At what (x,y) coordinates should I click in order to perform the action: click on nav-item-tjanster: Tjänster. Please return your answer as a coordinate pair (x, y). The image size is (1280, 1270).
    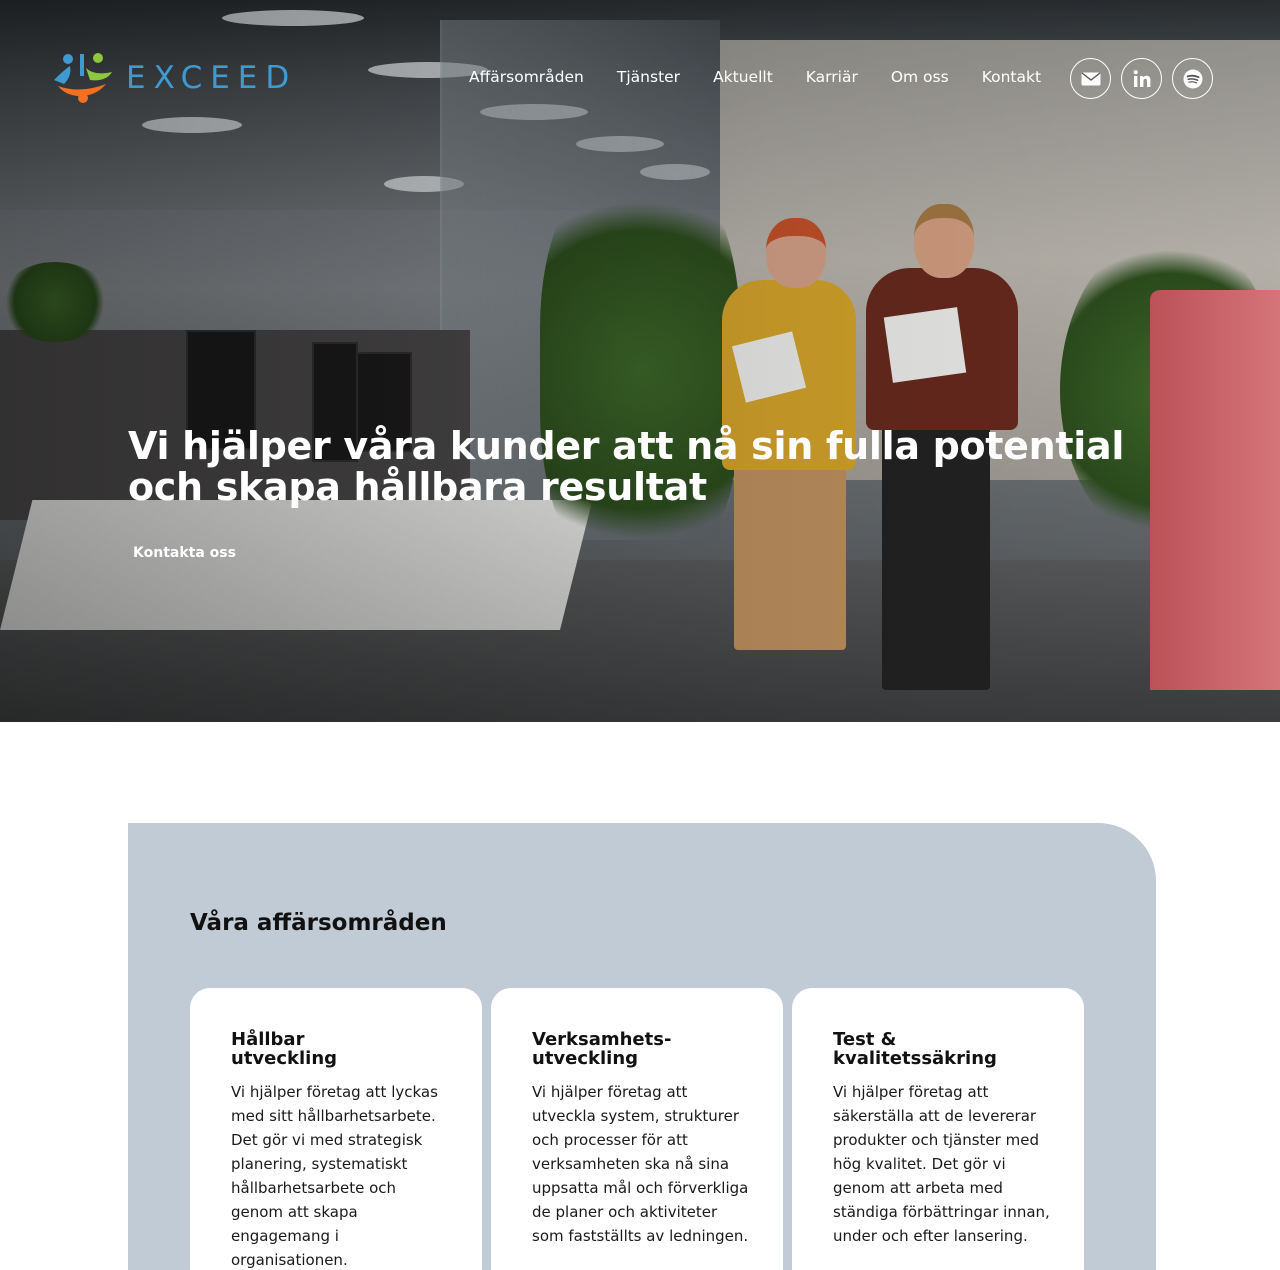
    Looking at the image, I should click on (648, 77).